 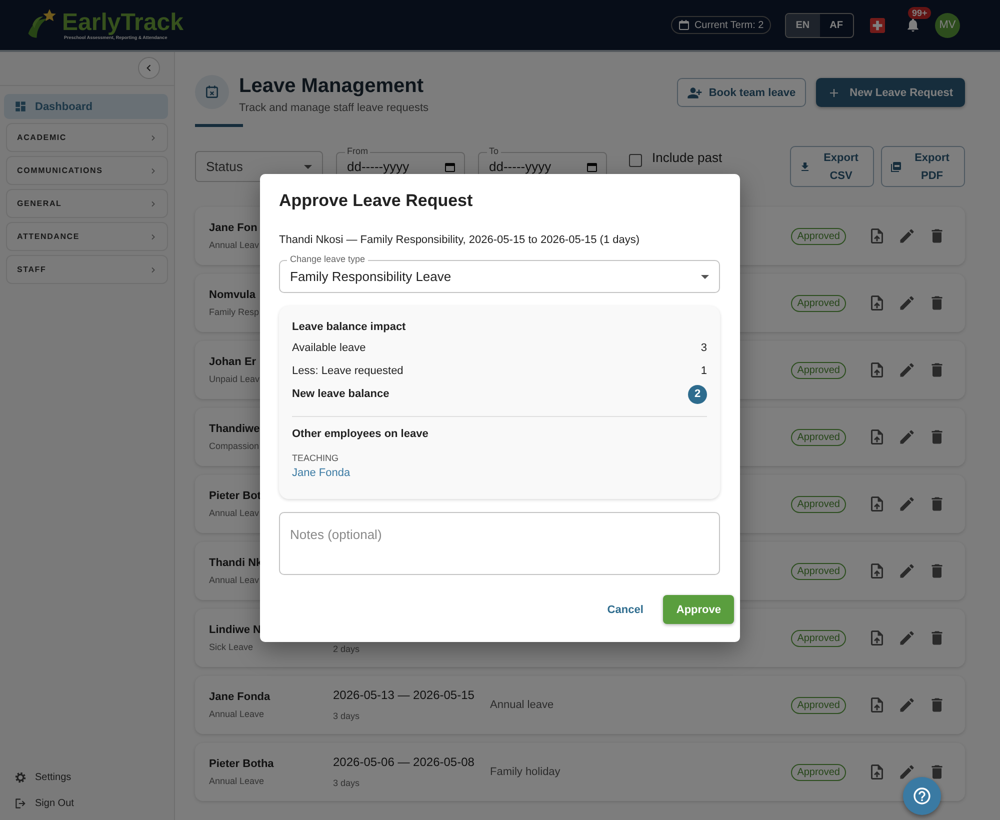 I want to click on employee-link: Jane Fonda, so click(x=321, y=473).